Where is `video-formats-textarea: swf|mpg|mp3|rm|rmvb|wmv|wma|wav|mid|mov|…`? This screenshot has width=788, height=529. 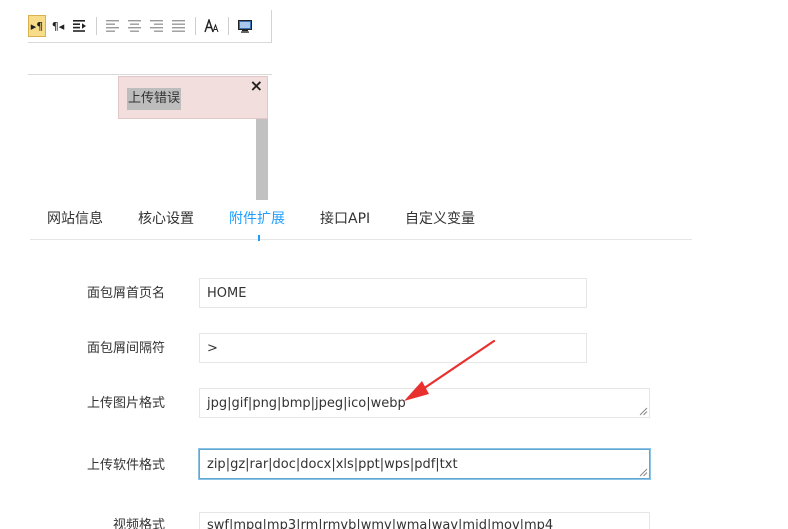 video-formats-textarea: swf|mpg|mp3|rm|rmvb|wmv|wma|wav|mid|mov|… is located at coordinates (424, 520).